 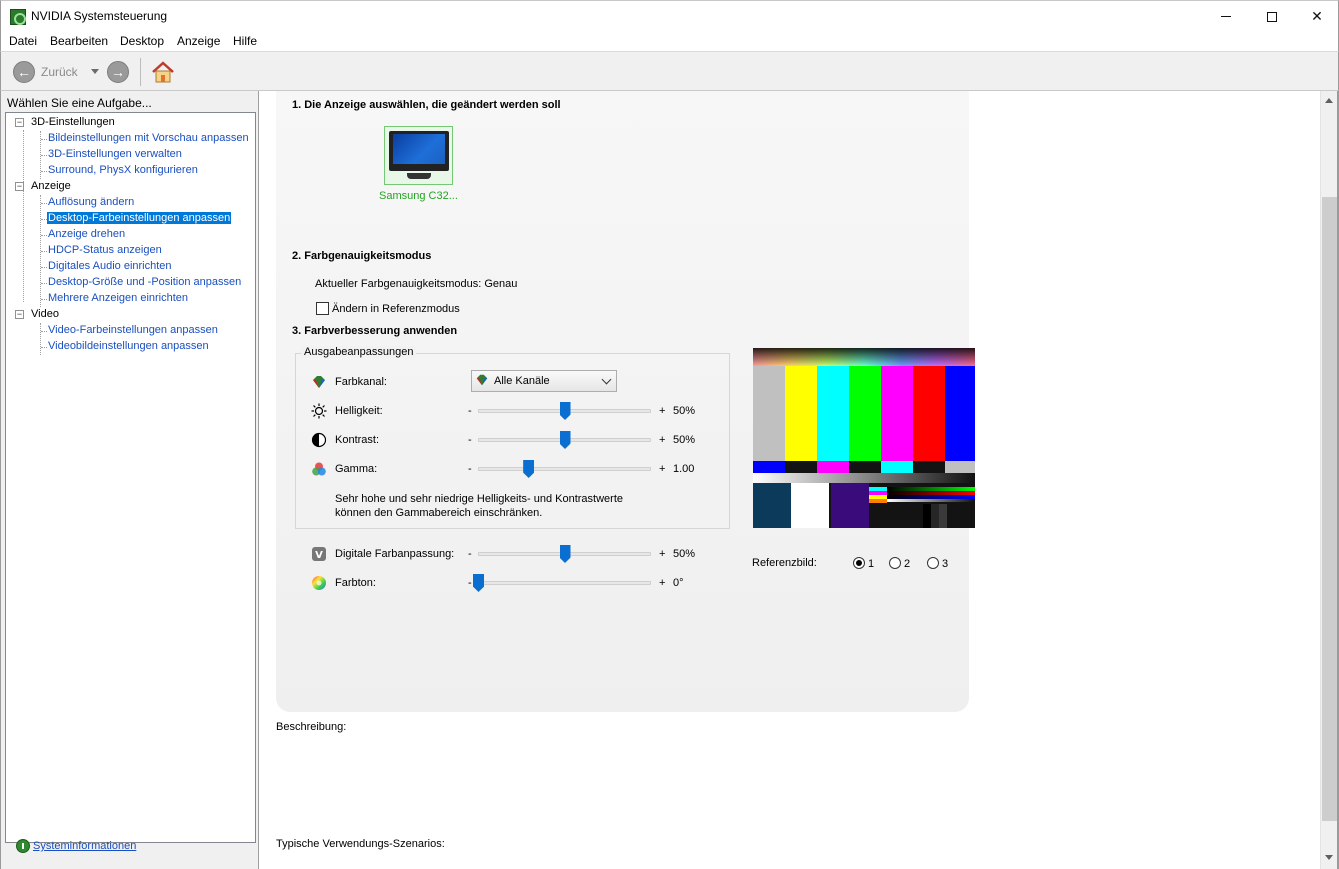 What do you see at coordinates (86, 234) in the screenshot?
I see `tree-item-anzeige-drehen: Anzeige drehen` at bounding box center [86, 234].